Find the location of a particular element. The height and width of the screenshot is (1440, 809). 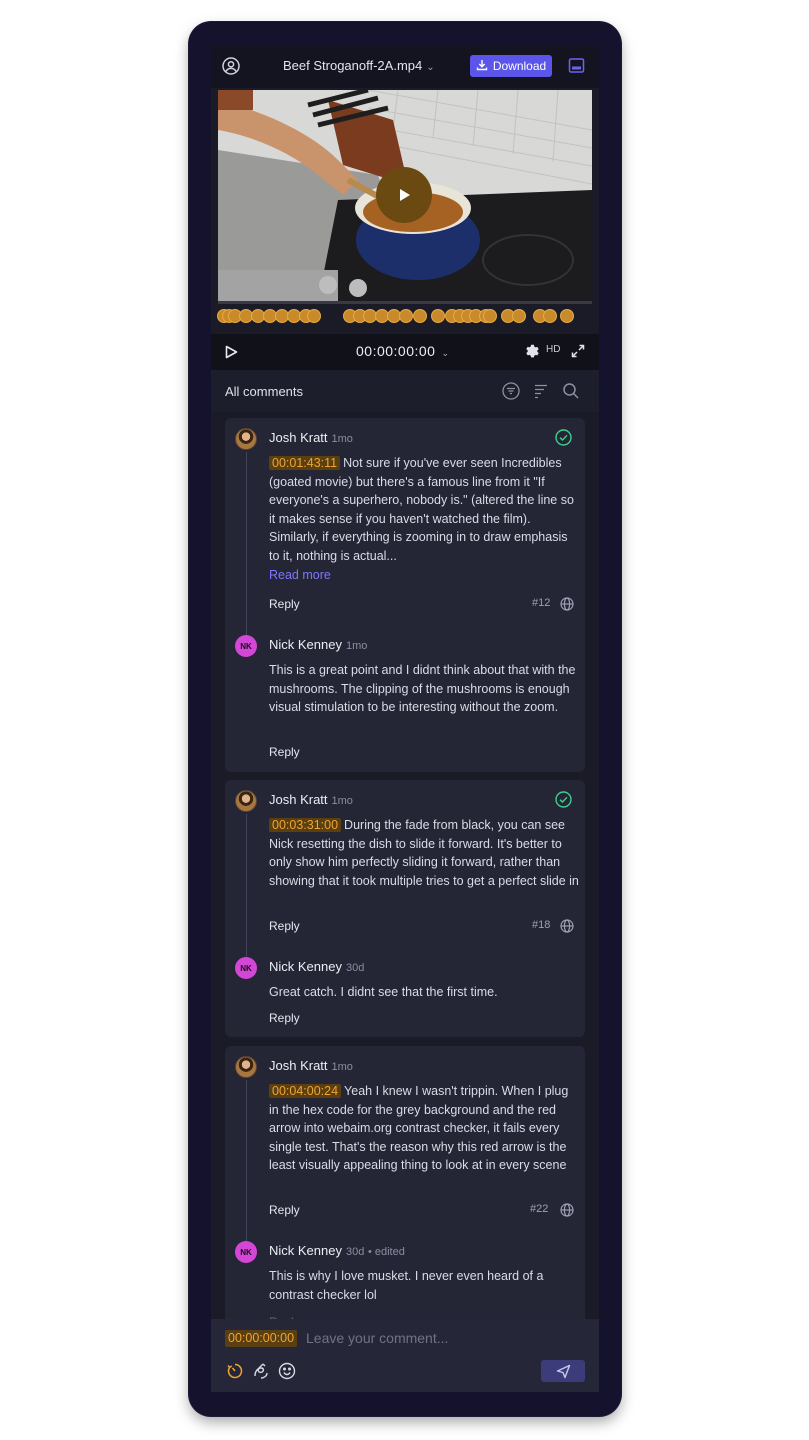

file-selector: Beef Stroganoff-2A.mp4 ⌄ is located at coordinates (359, 65).